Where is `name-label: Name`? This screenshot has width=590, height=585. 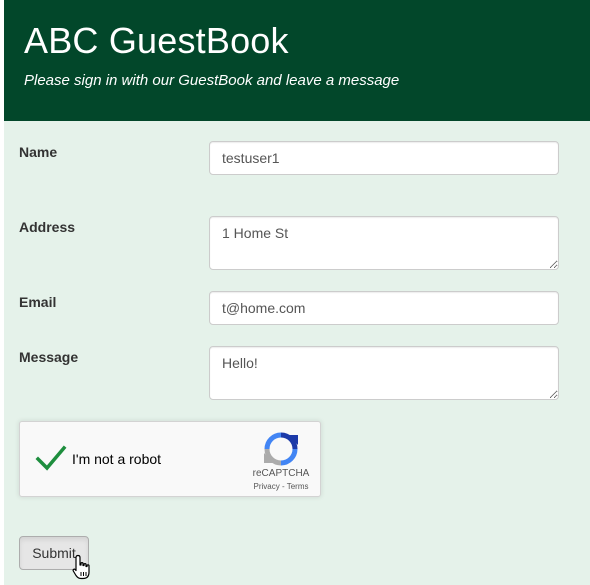 name-label: Name is located at coordinates (38, 152).